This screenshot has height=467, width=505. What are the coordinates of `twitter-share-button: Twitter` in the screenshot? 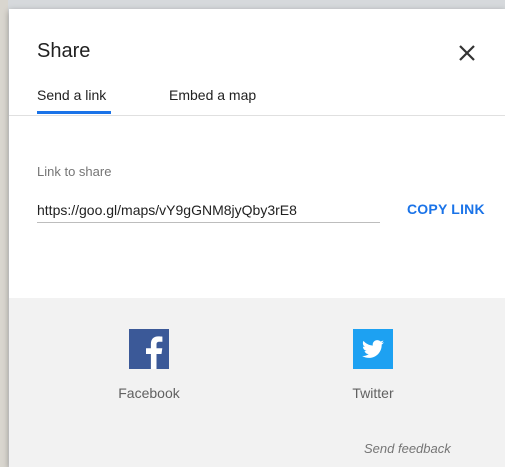 It's located at (373, 365).